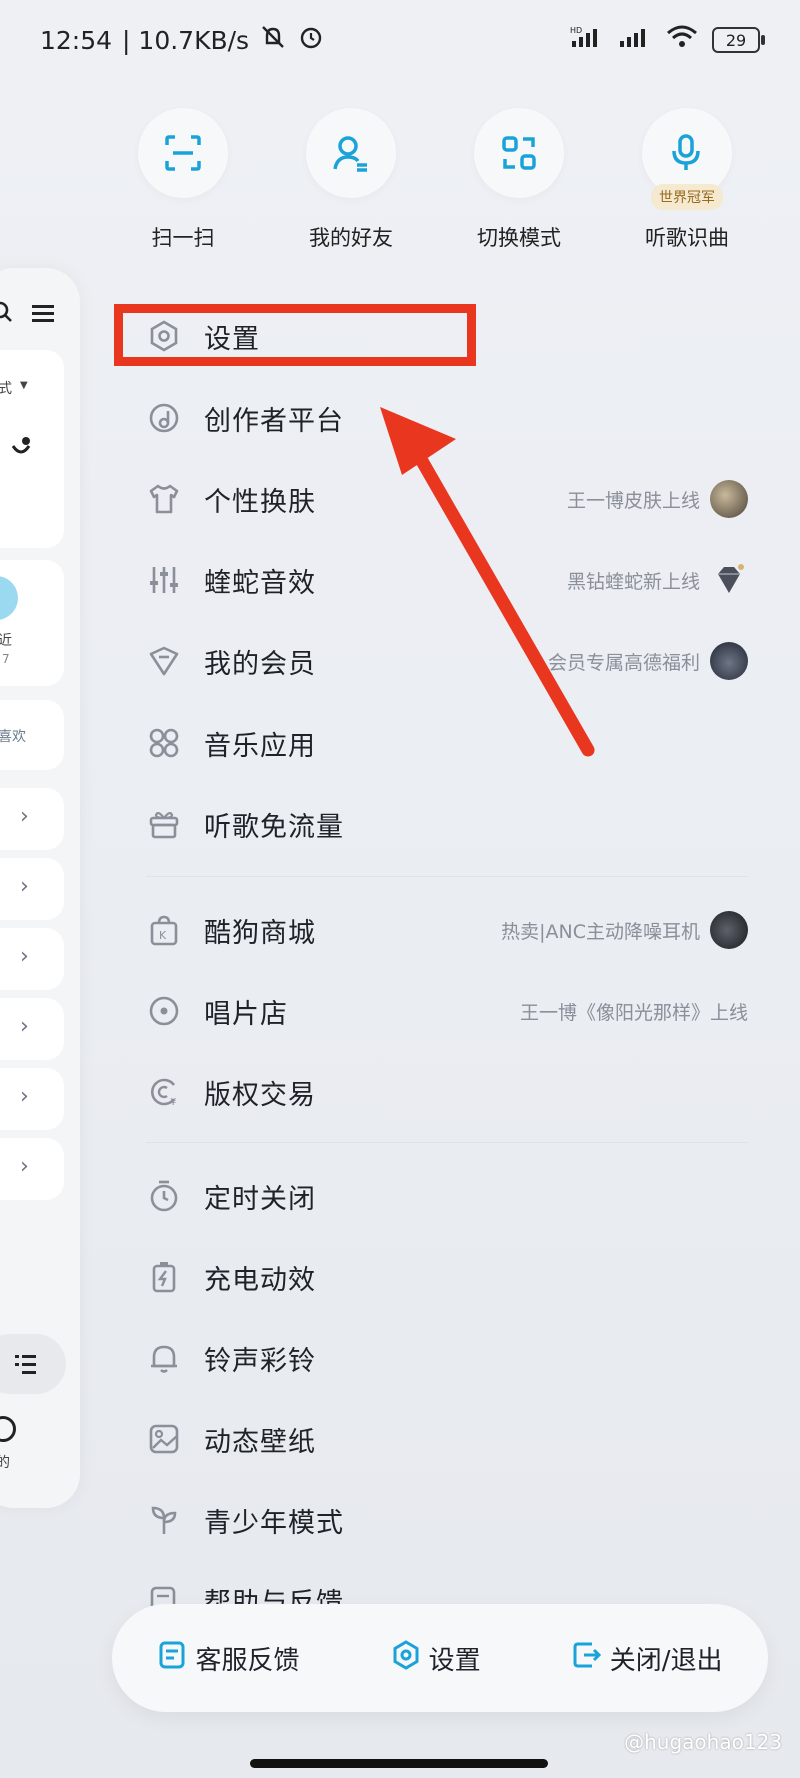  Describe the element at coordinates (6, 389) in the screenshot. I see `mode-text: 式` at that location.